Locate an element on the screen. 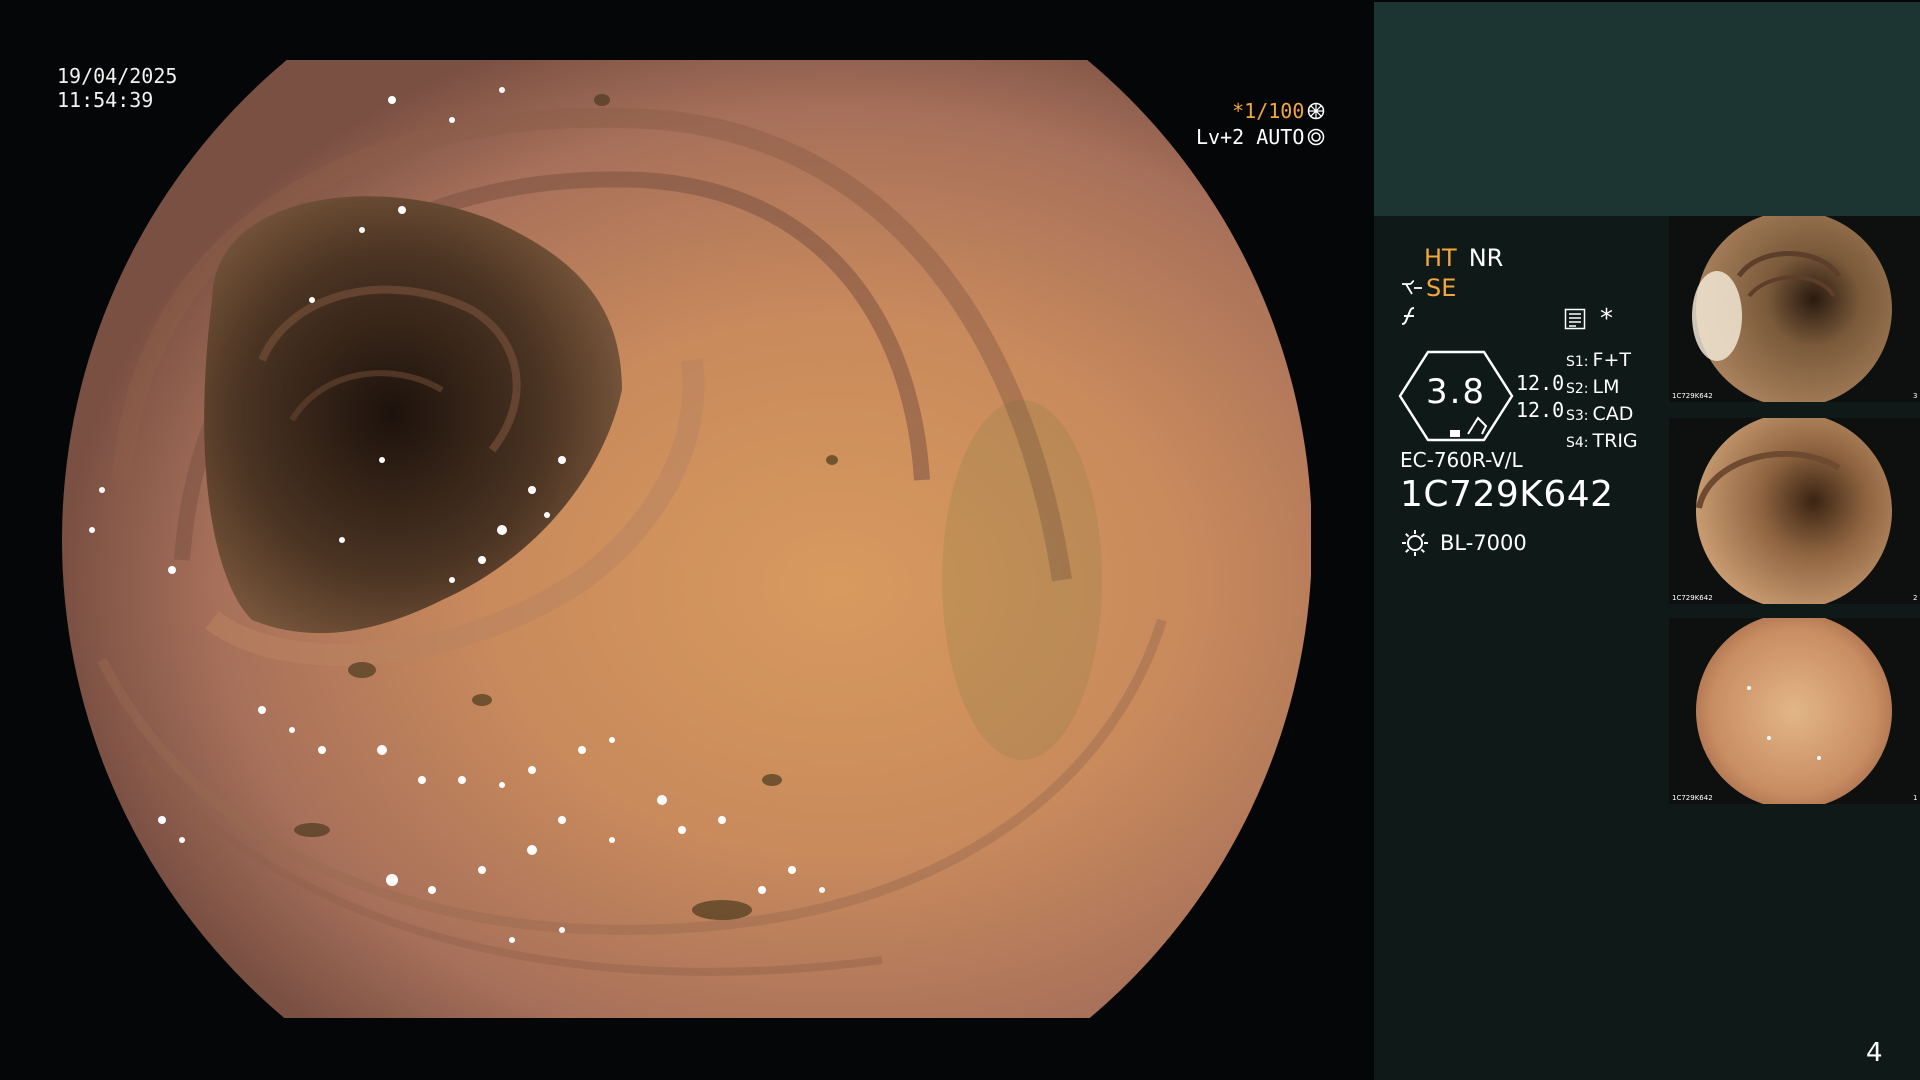 Image resolution: width=1920 pixels, height=1080 pixels. switch-row: S1: F+T is located at coordinates (1602, 361).